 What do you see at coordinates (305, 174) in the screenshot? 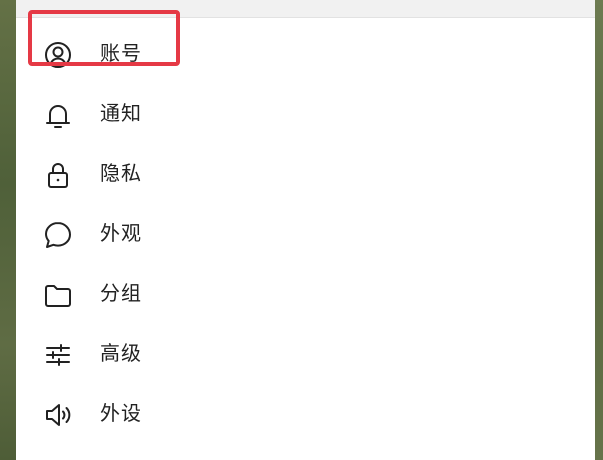
I see `menu-item-privacy: 隐私` at bounding box center [305, 174].